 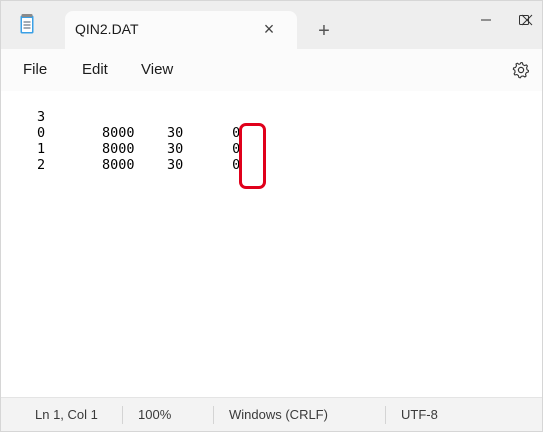 I want to click on title-bar: QIN2.DAT × +, so click(x=271, y=25).